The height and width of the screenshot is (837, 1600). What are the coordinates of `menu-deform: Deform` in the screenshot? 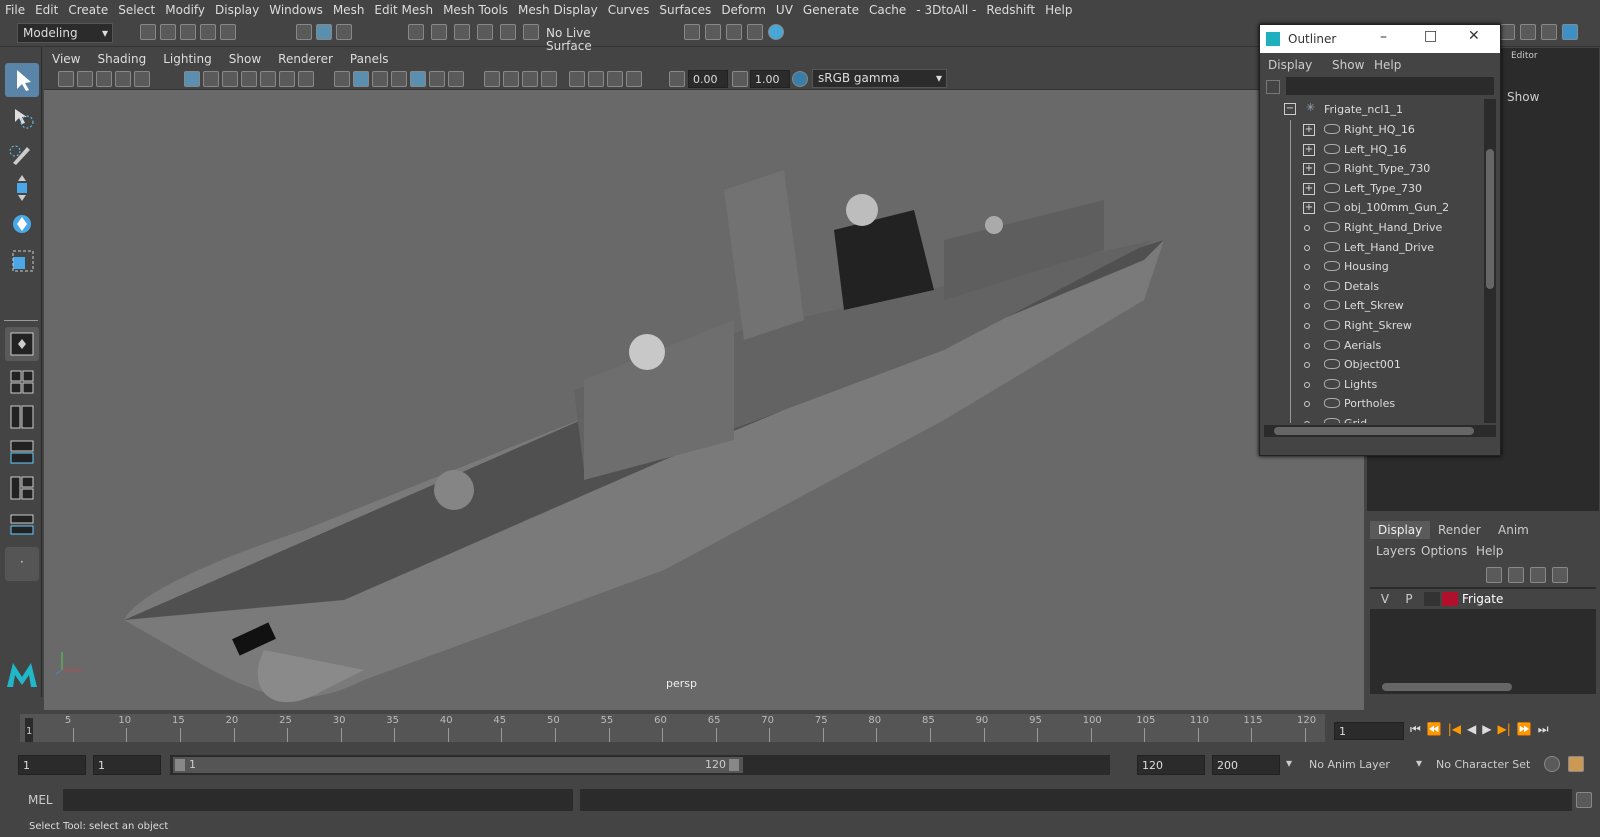 It's located at (743, 8).